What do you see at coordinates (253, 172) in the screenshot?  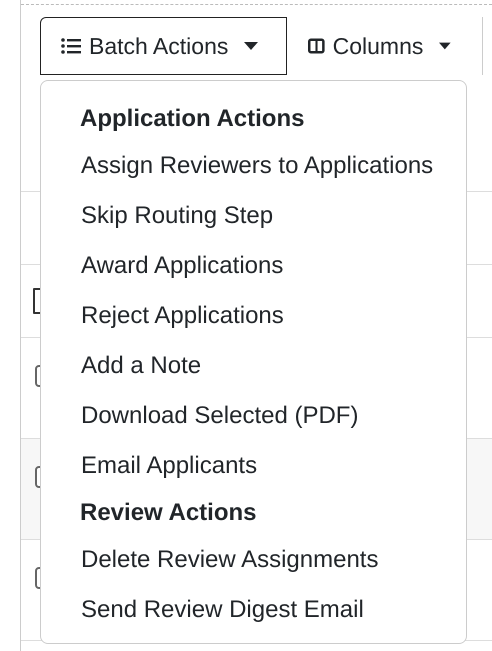 I see `menu-item: Assign Reviewers to Applications` at bounding box center [253, 172].